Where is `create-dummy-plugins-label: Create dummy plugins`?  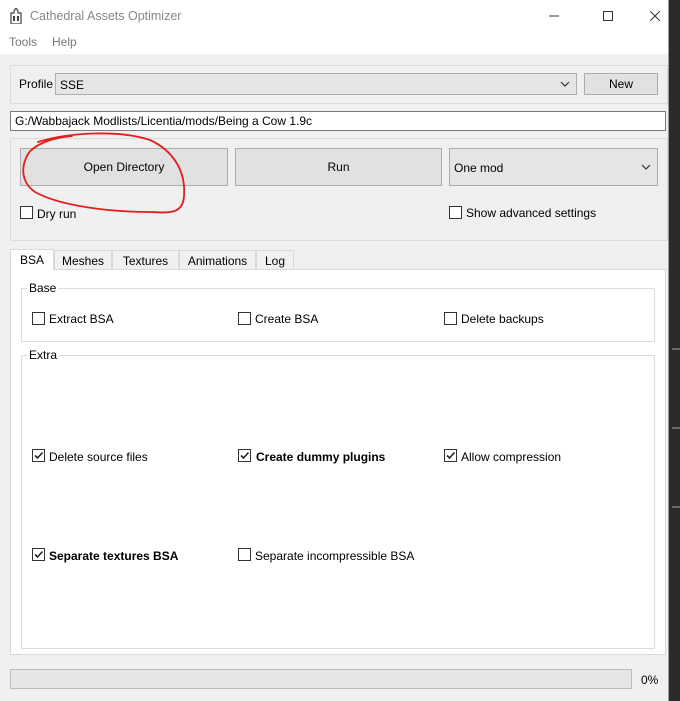
create-dummy-plugins-label: Create dummy plugins is located at coordinates (321, 457).